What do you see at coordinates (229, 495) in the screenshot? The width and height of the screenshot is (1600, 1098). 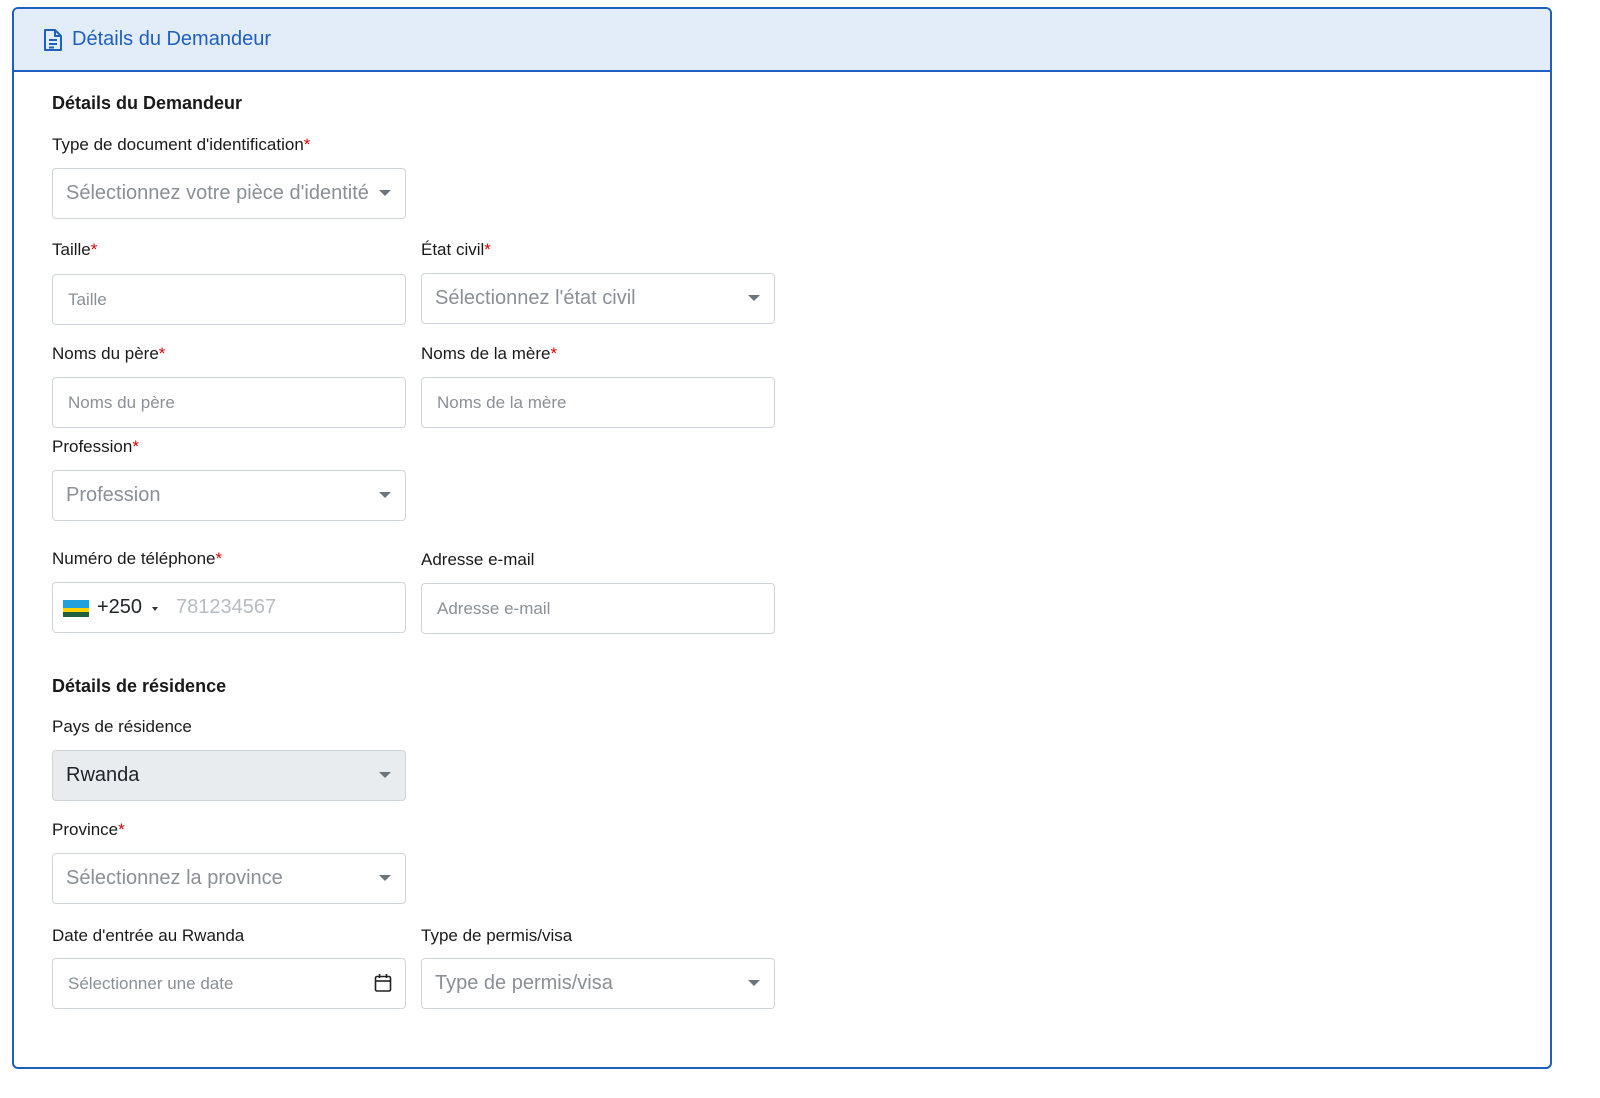 I see `profession-select: Profession` at bounding box center [229, 495].